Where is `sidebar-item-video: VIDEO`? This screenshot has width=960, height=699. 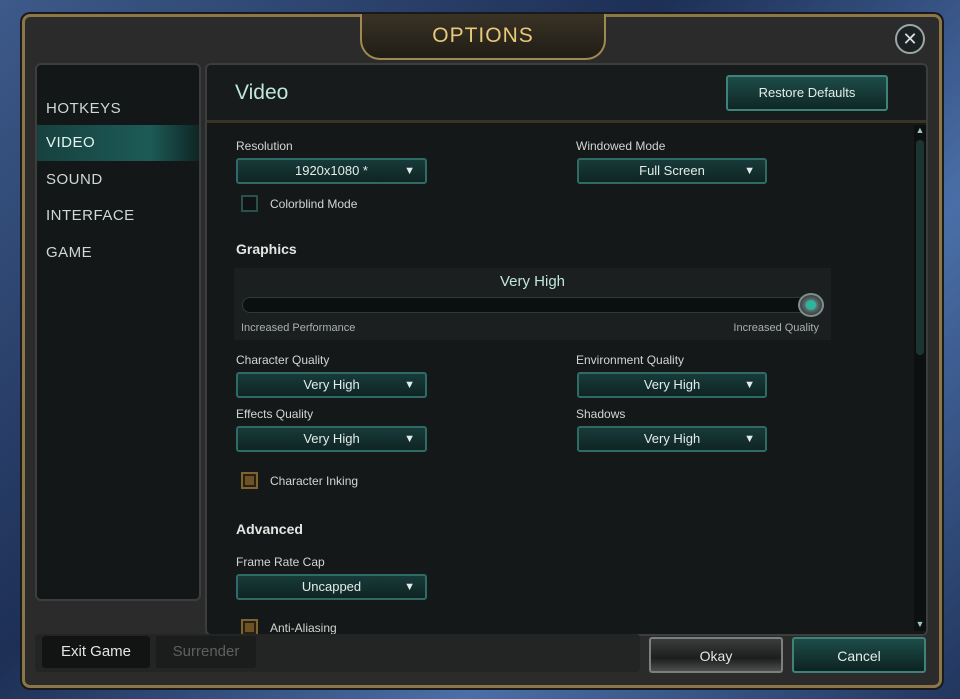 sidebar-item-video: VIDEO is located at coordinates (118, 143).